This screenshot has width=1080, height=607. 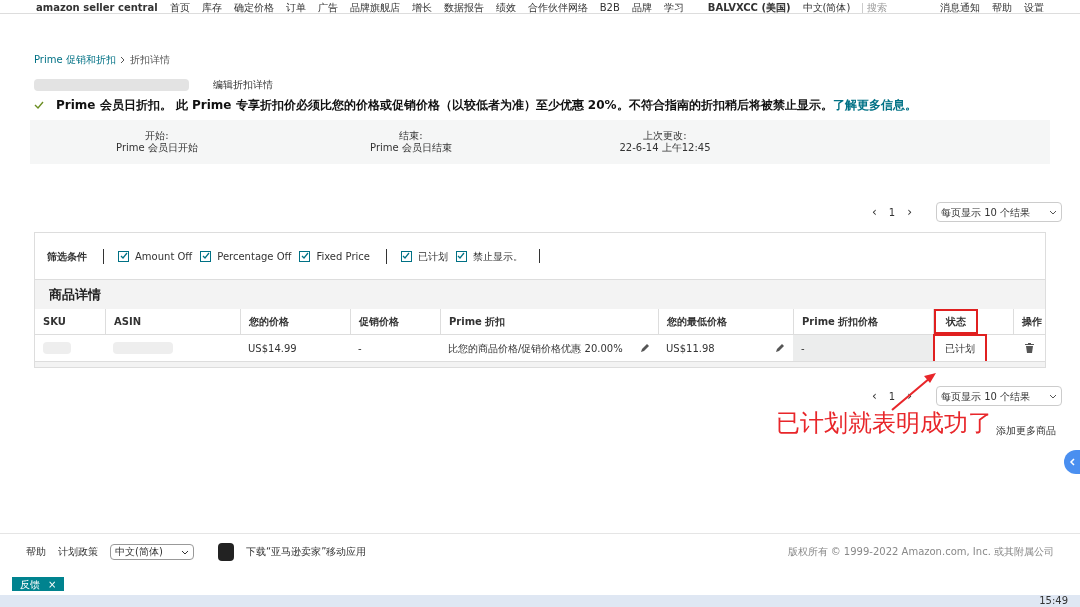 What do you see at coordinates (477, 322) in the screenshot?
I see `column-header: Prime 折扣` at bounding box center [477, 322].